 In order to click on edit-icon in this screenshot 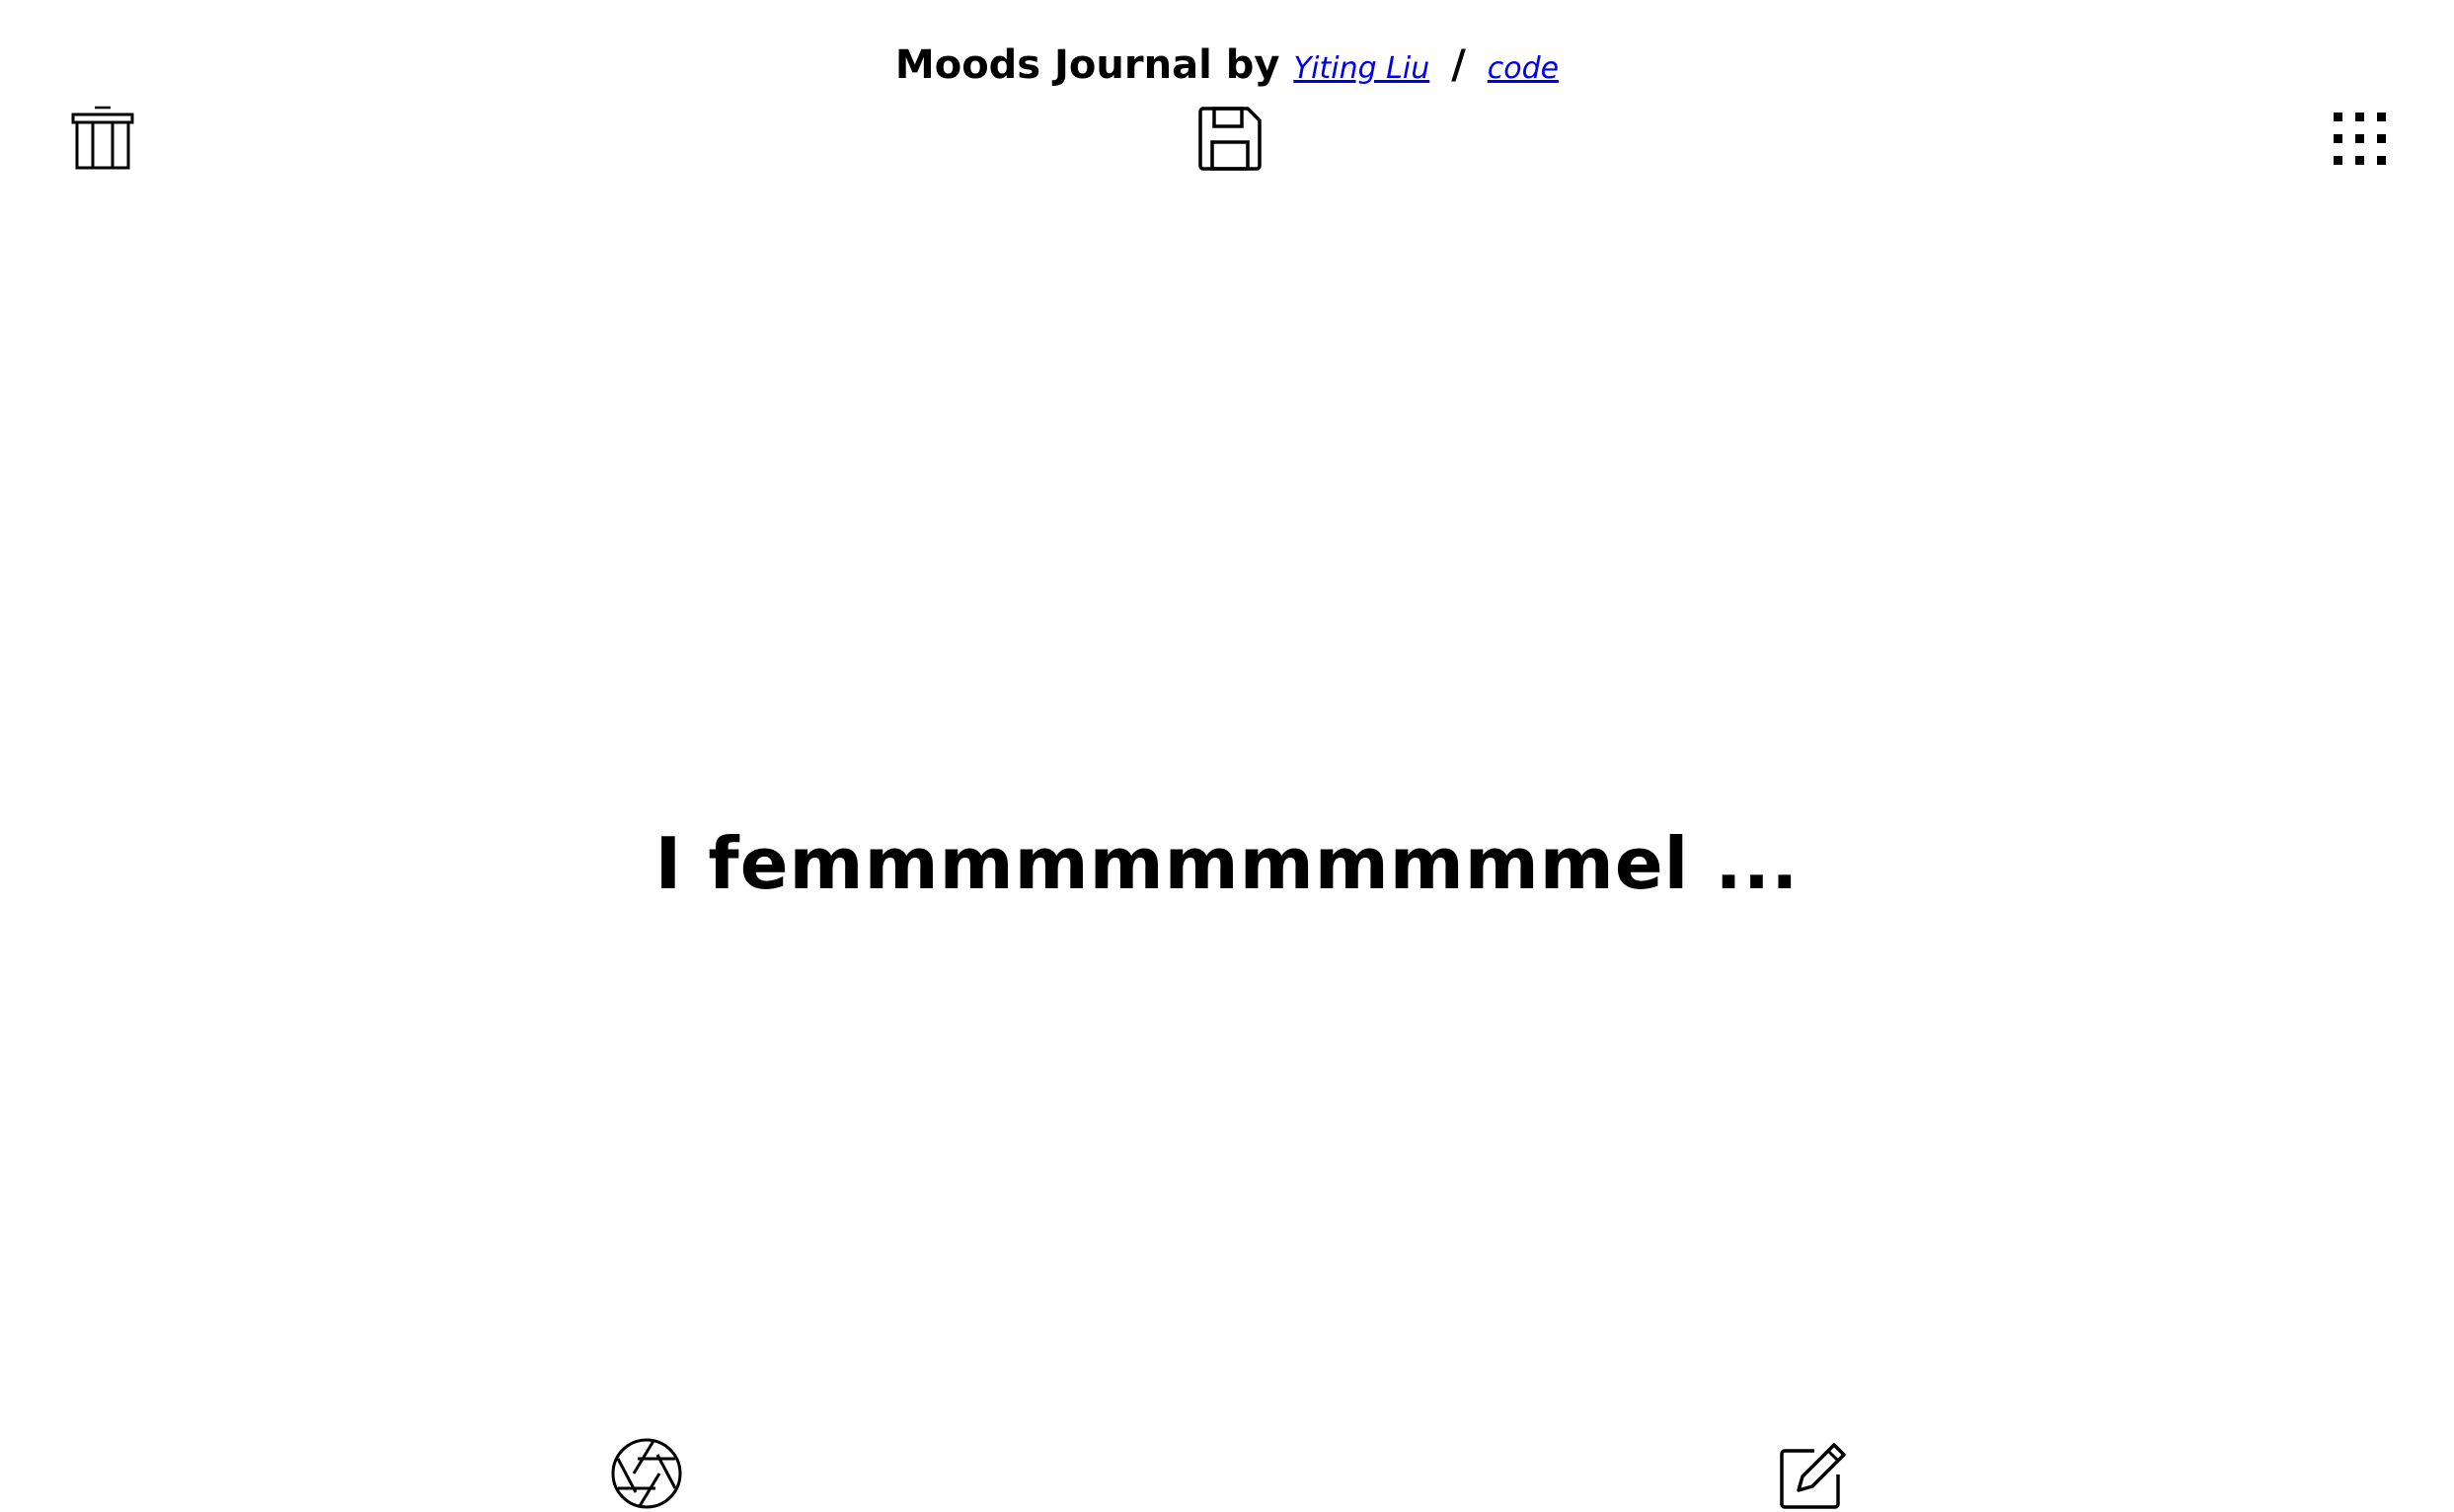, I will do `click(1813, 1476)`.